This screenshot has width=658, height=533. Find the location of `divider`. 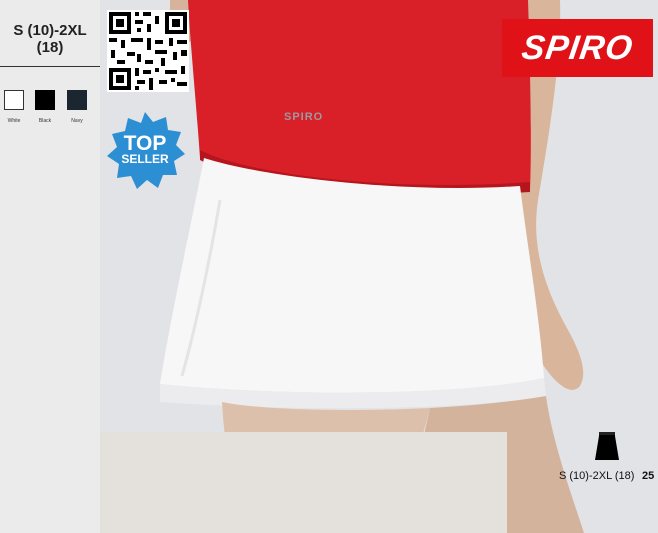

divider is located at coordinates (50, 66).